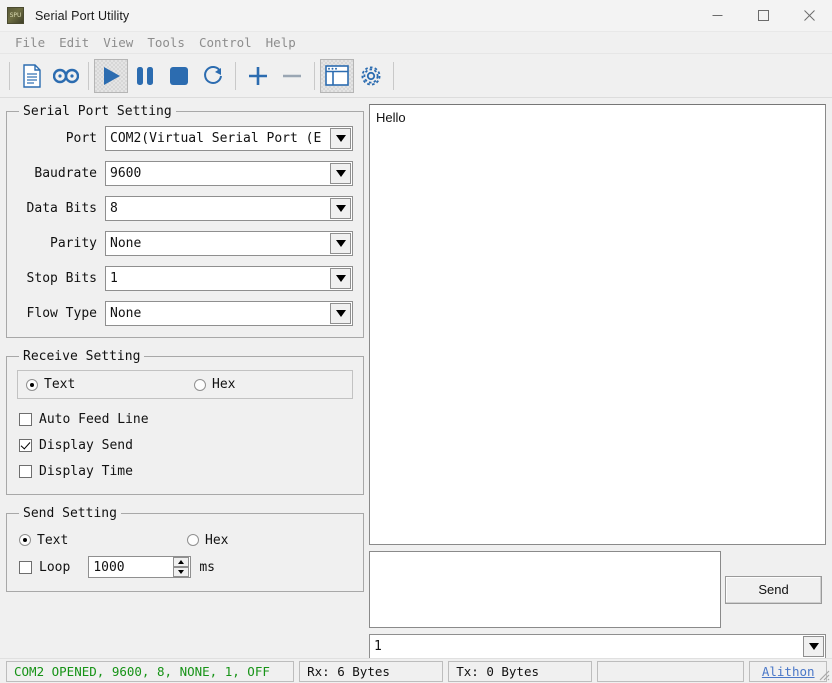  I want to click on send-row: Send, so click(597, 589).